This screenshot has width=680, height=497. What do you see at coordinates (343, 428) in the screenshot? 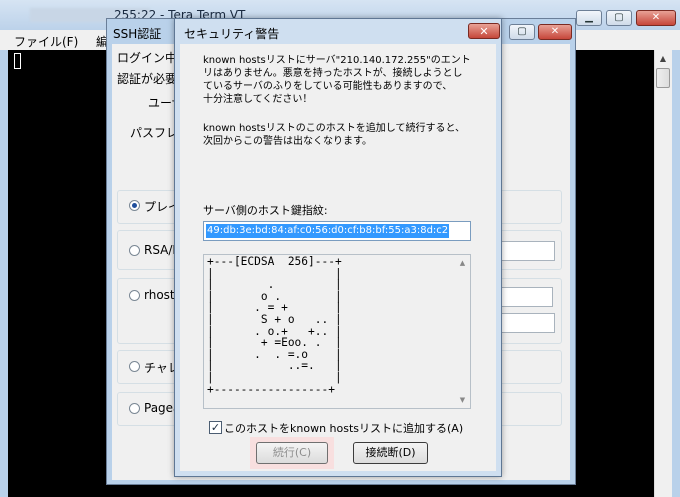
I see `add-host-checkbox-label: このホストをknown hostsリストに追加する(A)` at bounding box center [343, 428].